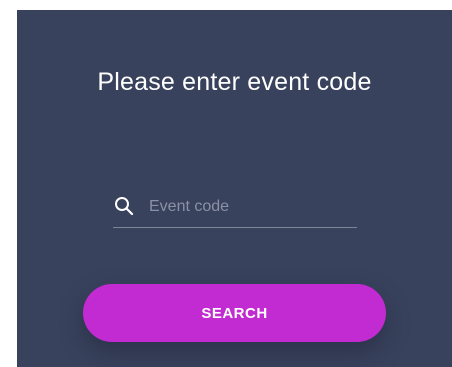 This screenshot has width=452, height=367. Describe the element at coordinates (234, 313) in the screenshot. I see `search-button: SEARCH` at that location.